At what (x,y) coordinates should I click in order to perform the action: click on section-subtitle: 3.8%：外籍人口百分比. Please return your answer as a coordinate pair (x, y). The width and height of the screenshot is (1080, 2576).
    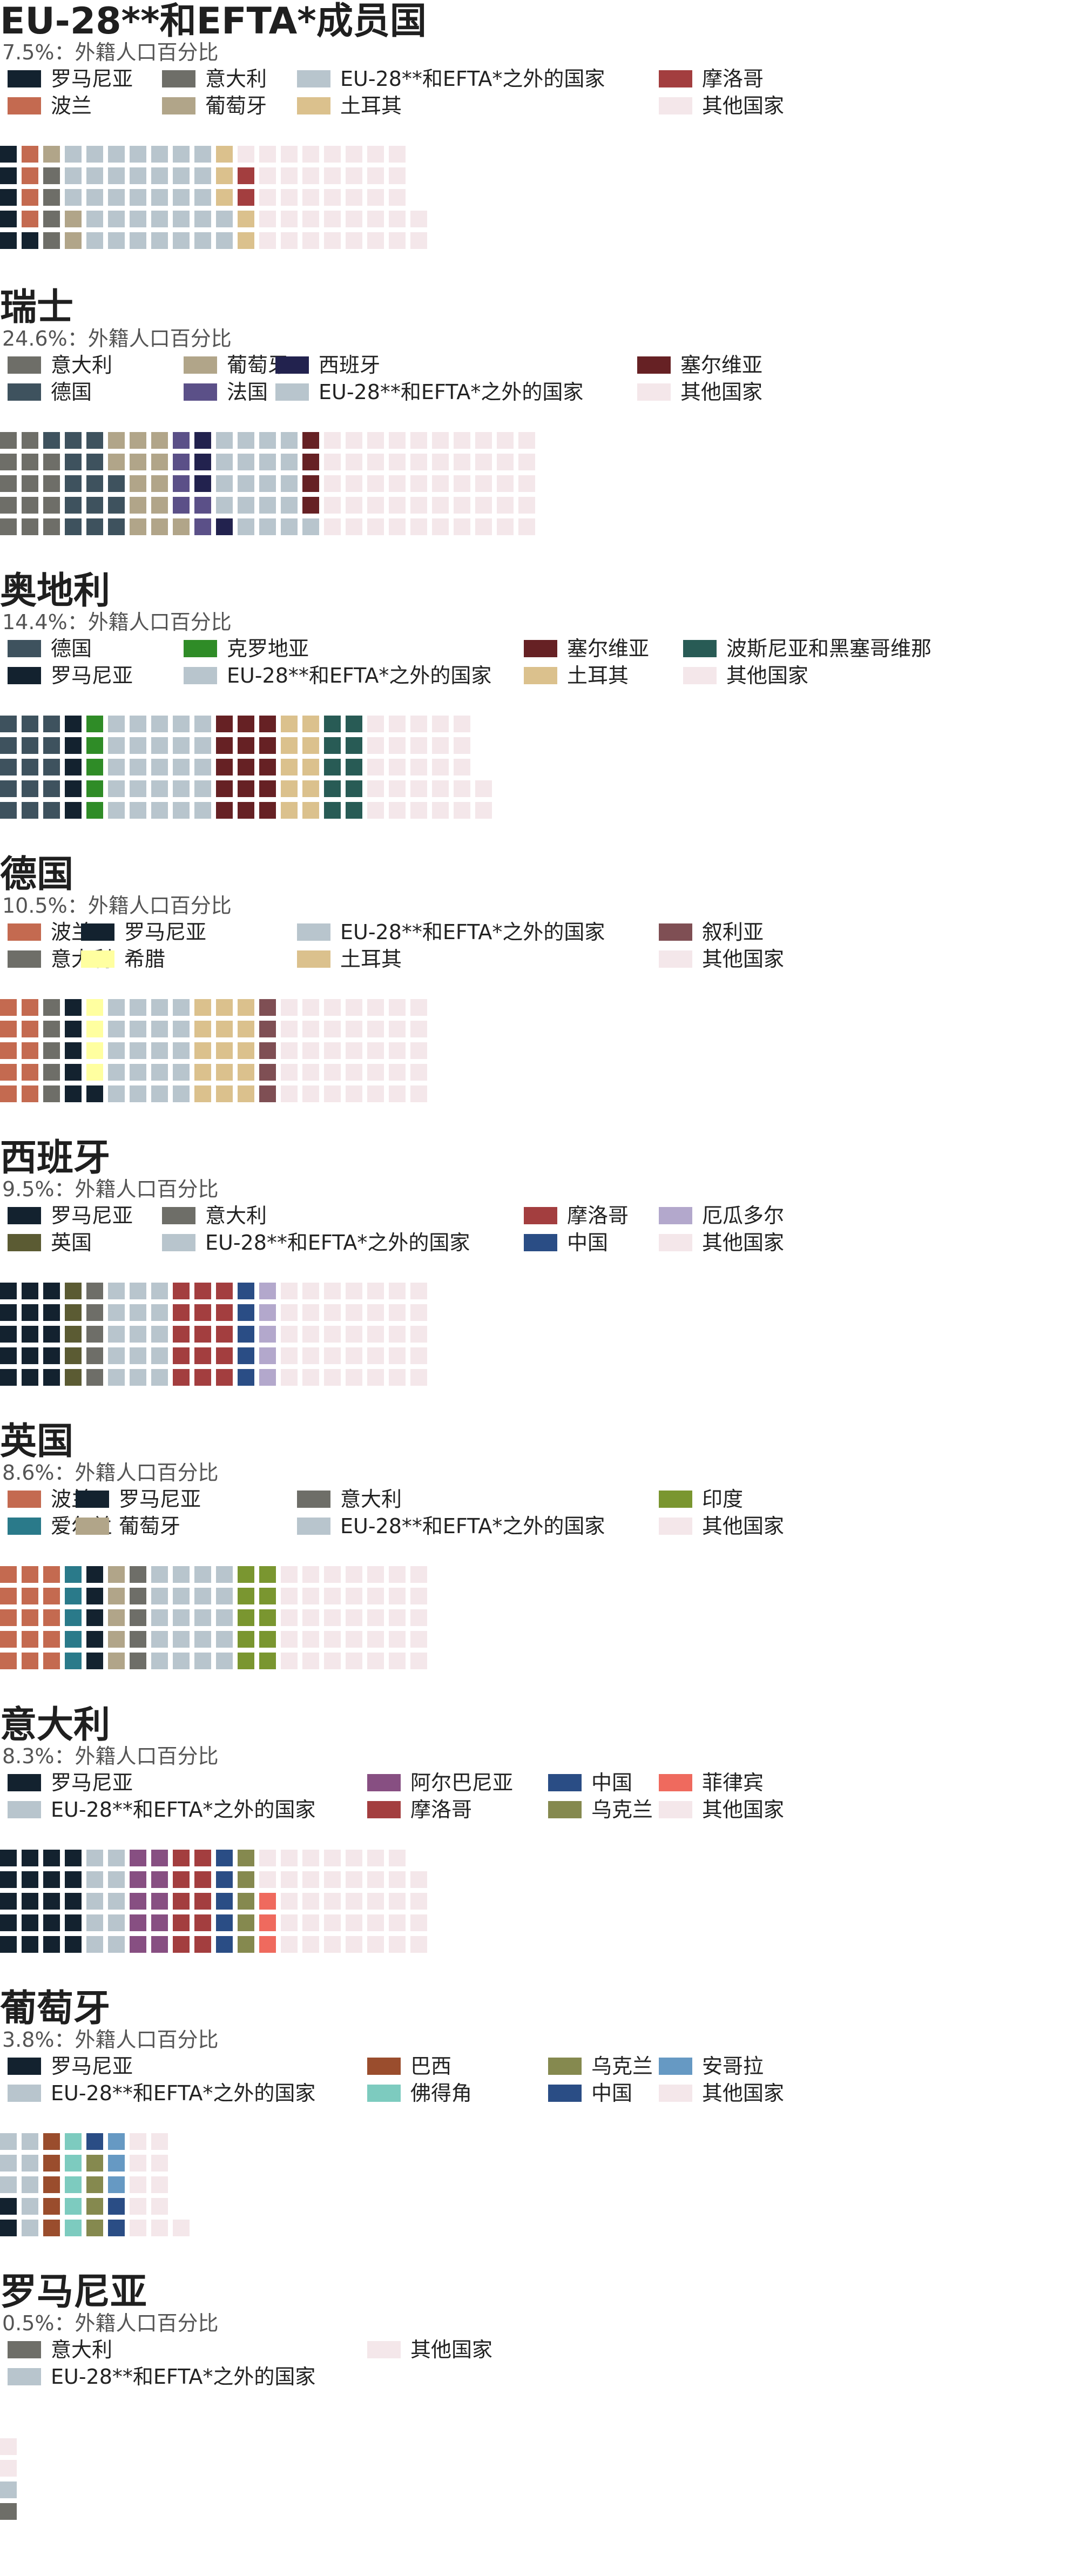
    Looking at the image, I should click on (110, 2040).